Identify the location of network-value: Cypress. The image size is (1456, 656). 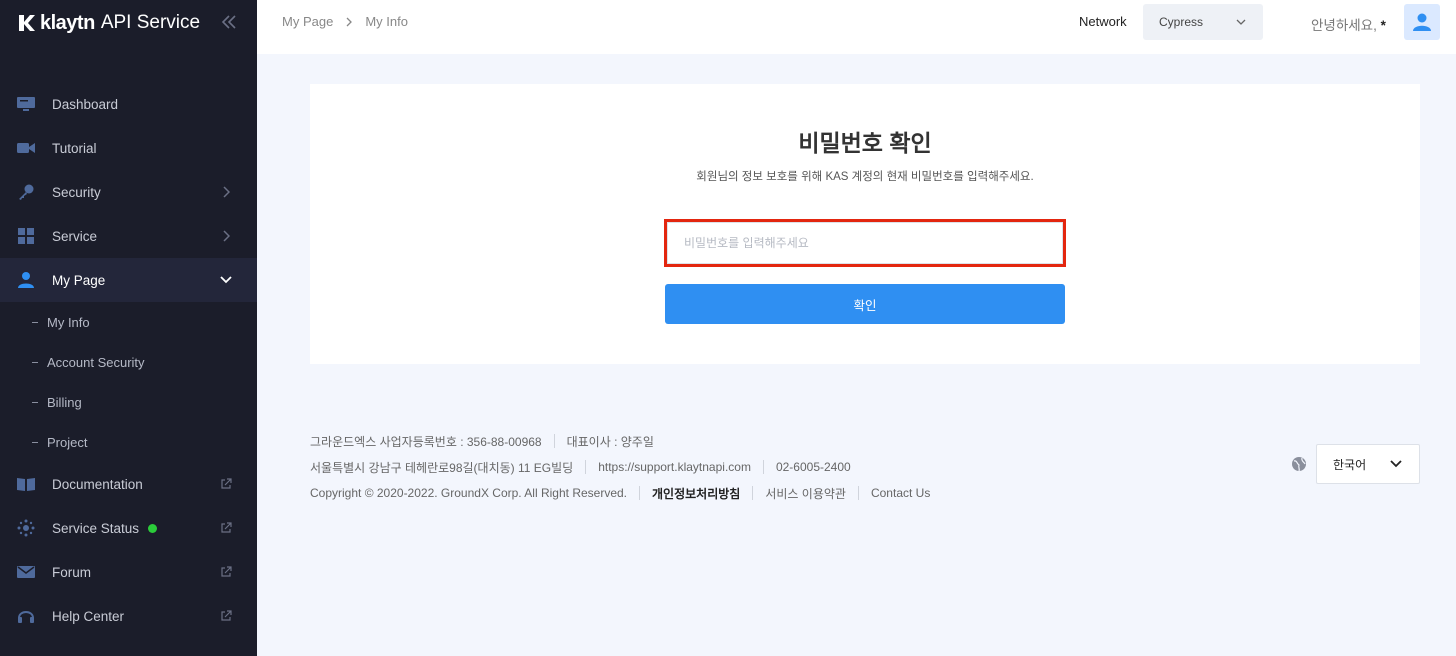
(1181, 22).